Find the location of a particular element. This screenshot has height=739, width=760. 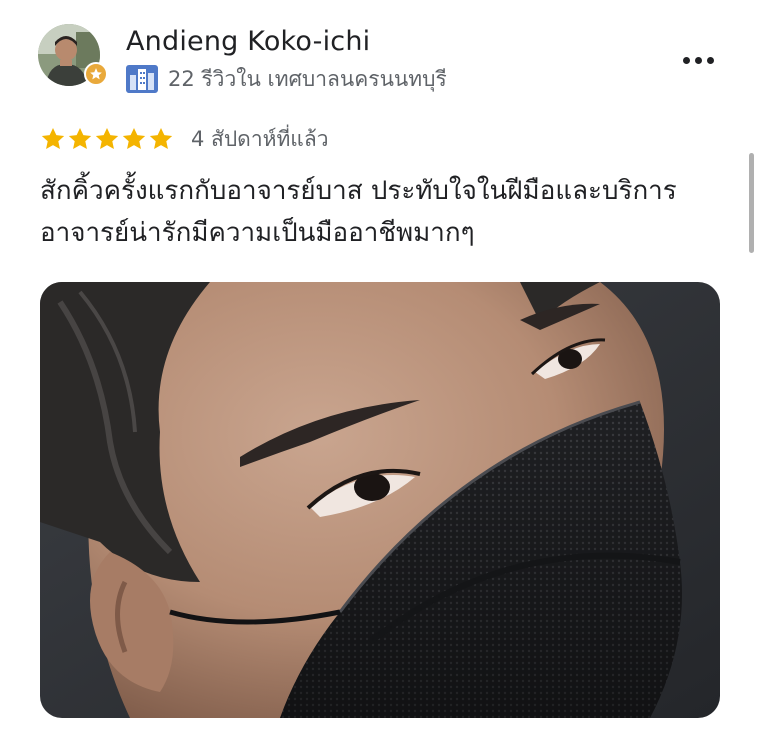

scrollbar is located at coordinates (751, 203).